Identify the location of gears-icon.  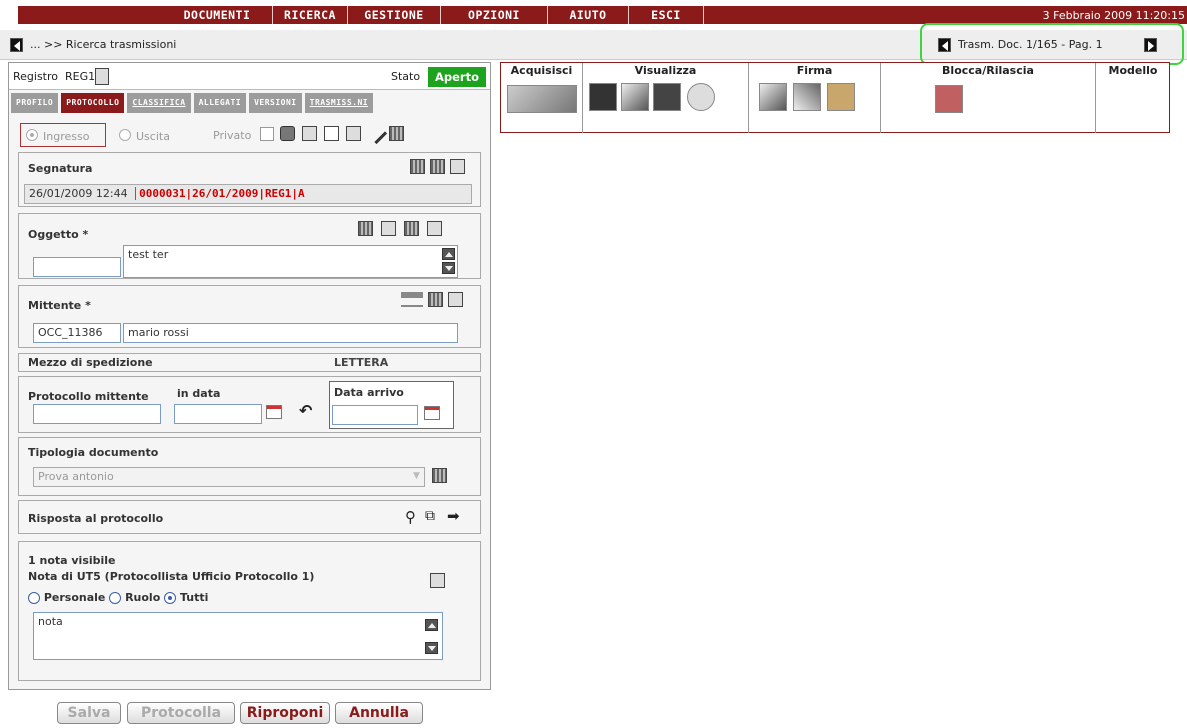
(396, 133).